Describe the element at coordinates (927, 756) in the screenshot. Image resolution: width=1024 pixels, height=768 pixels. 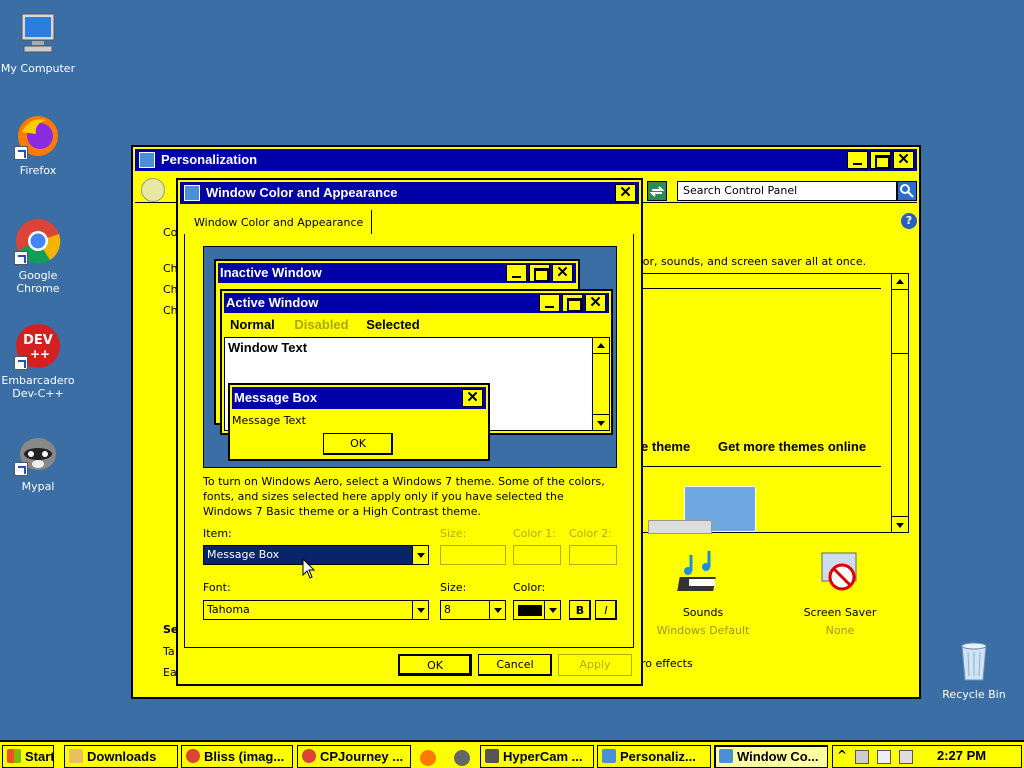
I see `system-tray: ^ 2:27 PM` at that location.